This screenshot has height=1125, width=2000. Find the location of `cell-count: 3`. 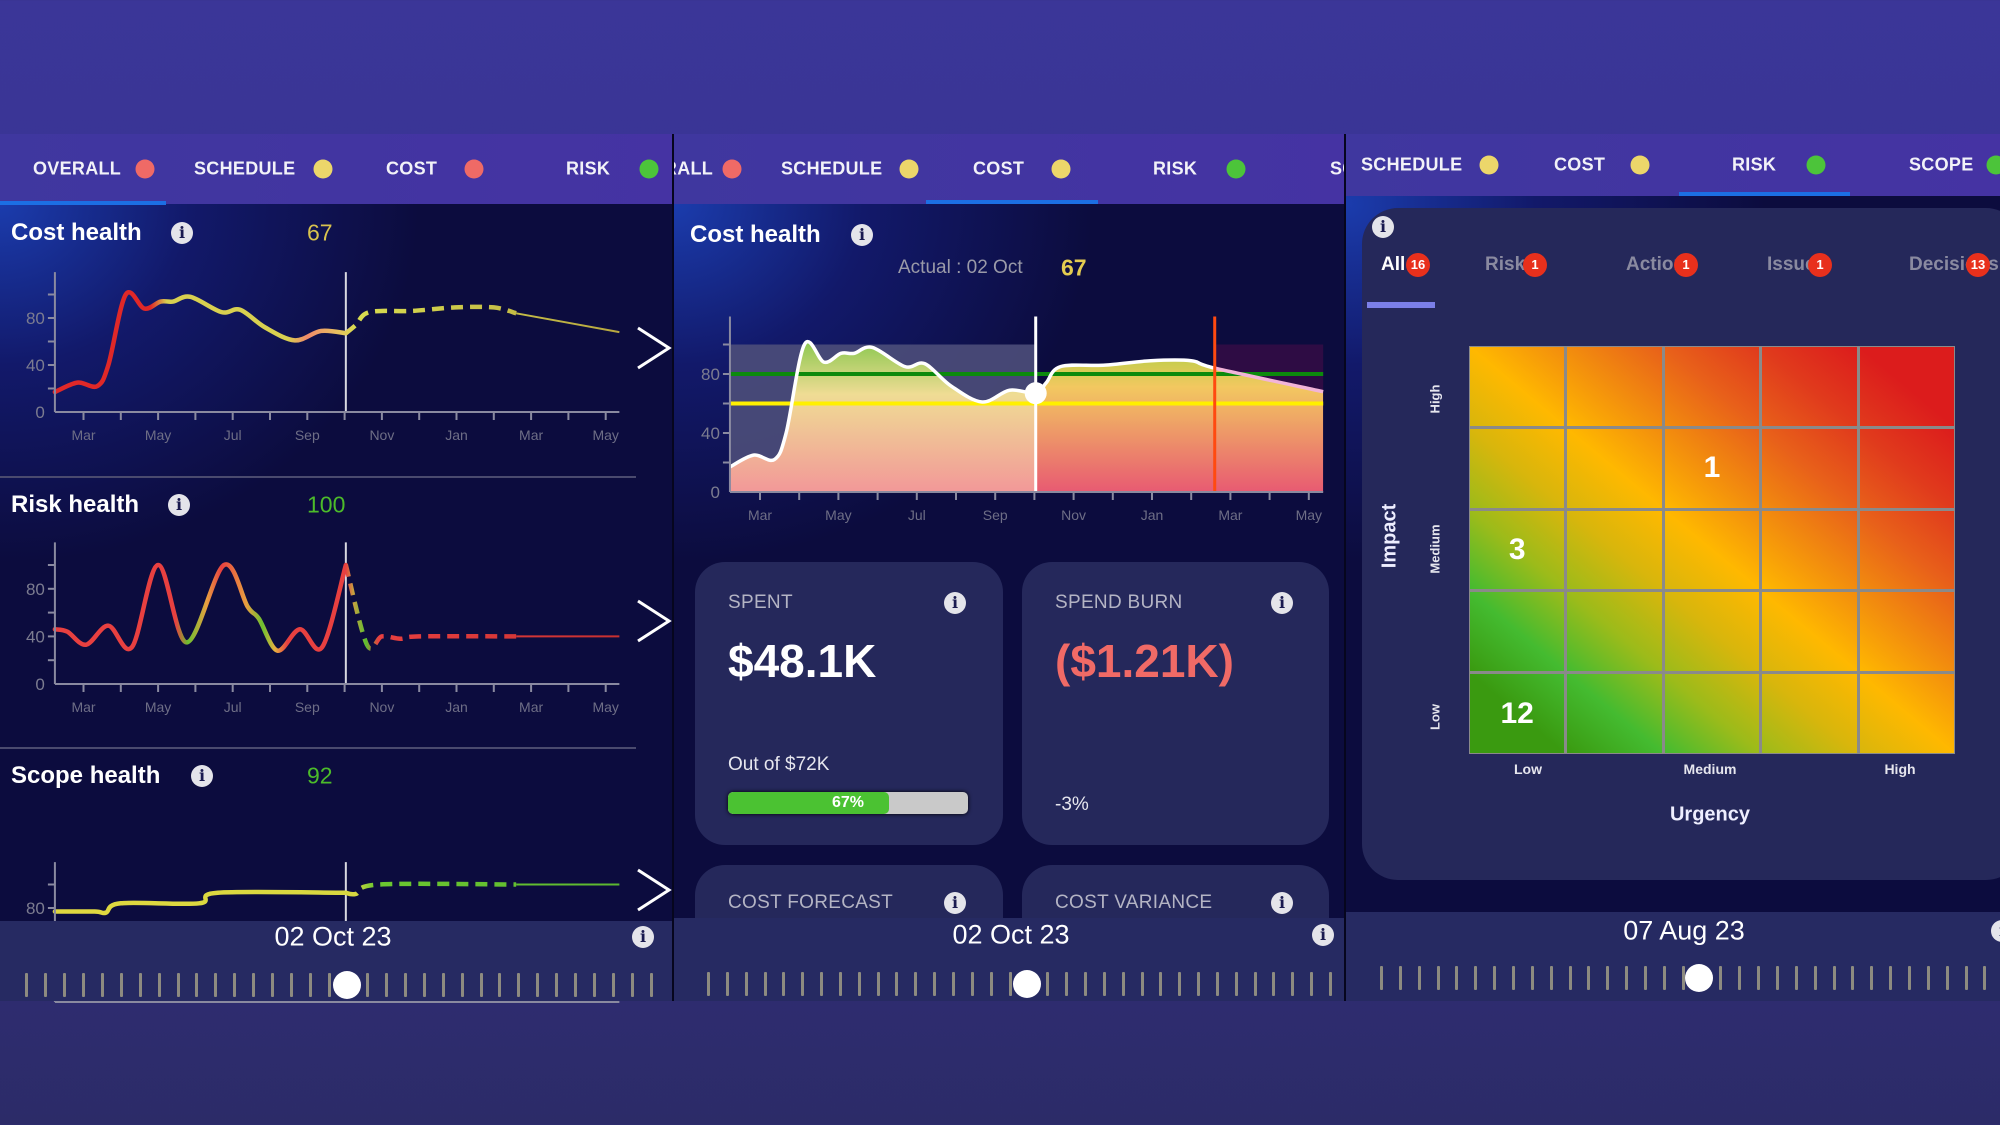

cell-count: 3 is located at coordinates (1517, 549).